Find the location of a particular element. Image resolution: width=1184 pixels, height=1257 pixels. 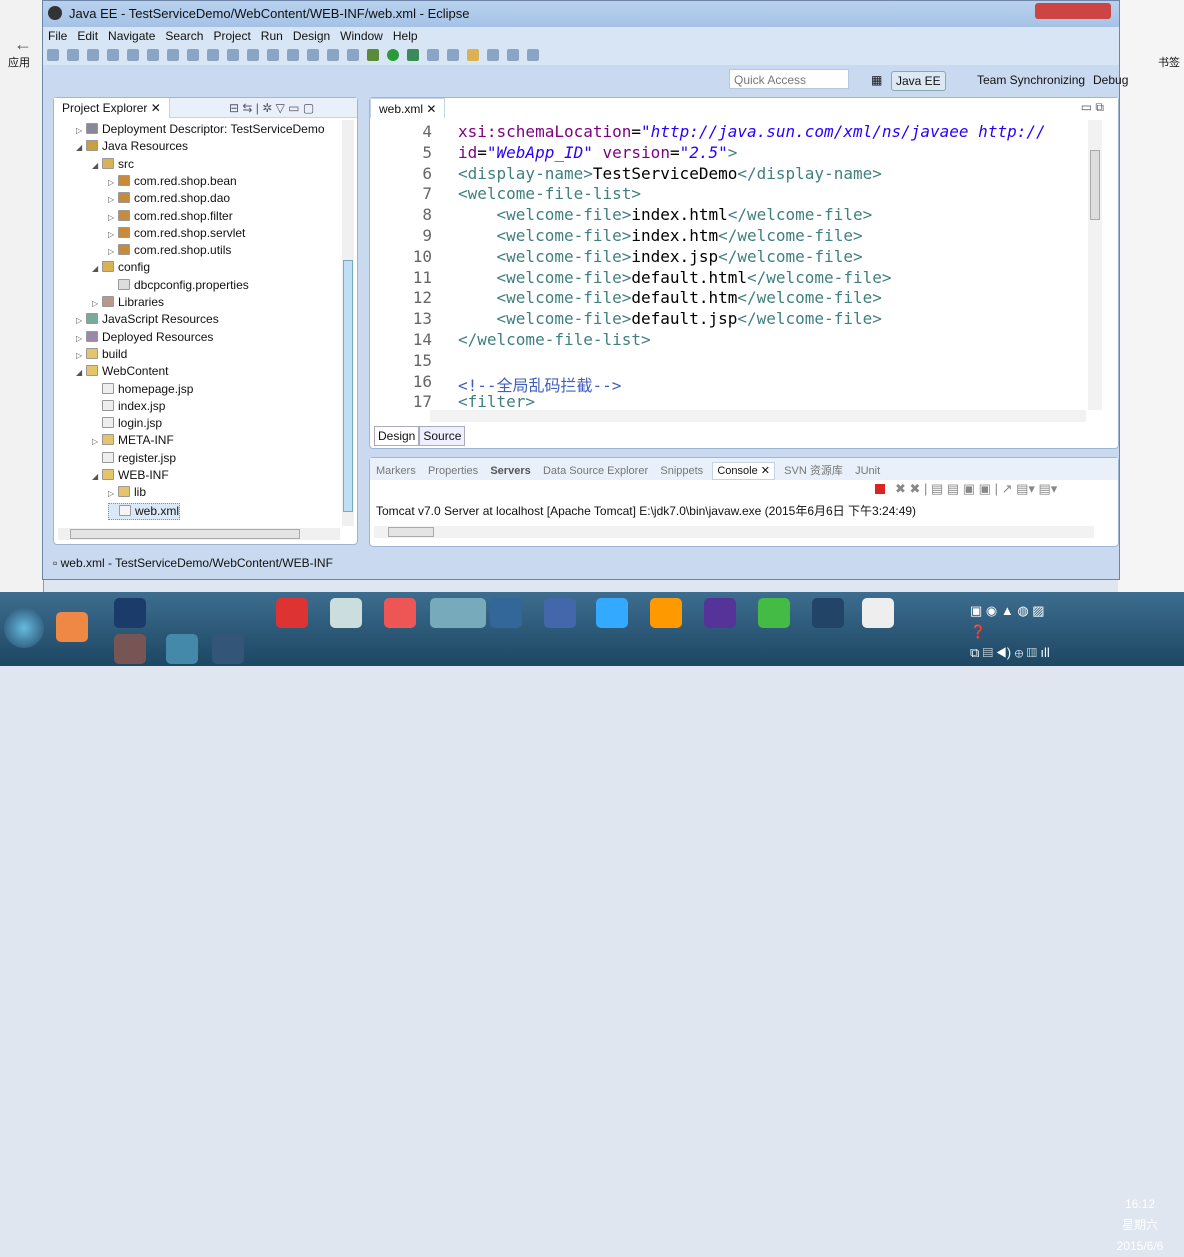

code-line: <welcome-file>default.jsp</welcome-file> is located at coordinates (670, 318).